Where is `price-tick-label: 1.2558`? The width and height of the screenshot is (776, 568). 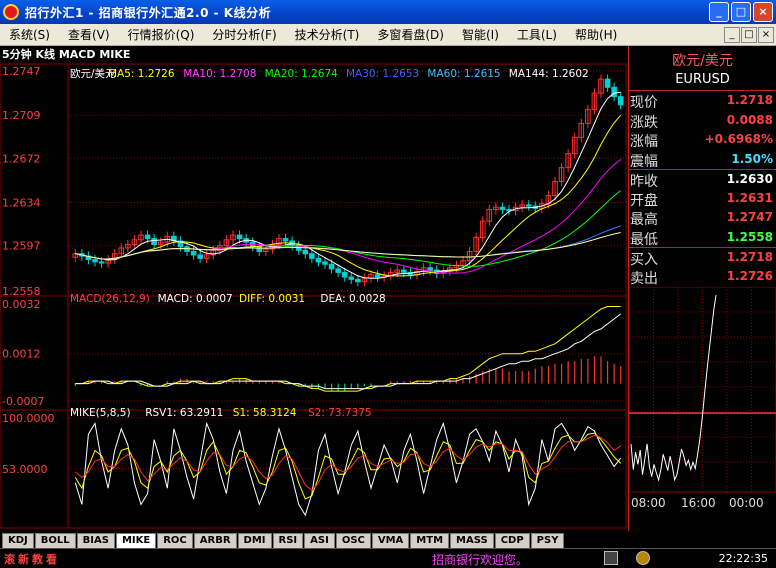
price-tick-label: 1.2558 is located at coordinates (21, 291).